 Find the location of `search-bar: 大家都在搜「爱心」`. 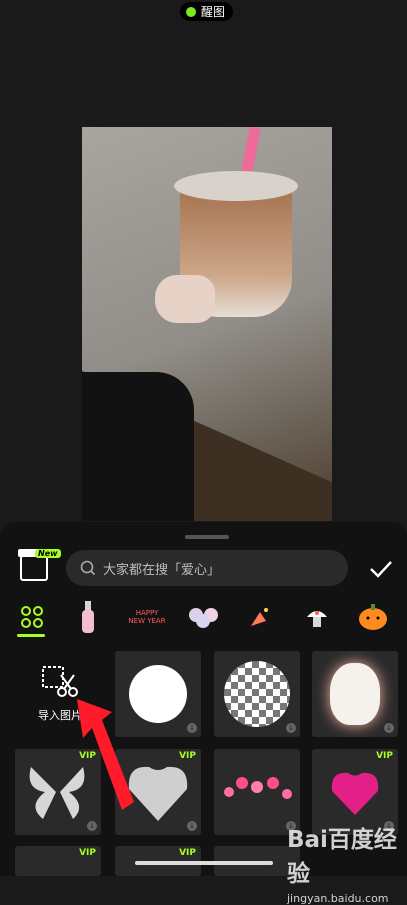

search-bar: 大家都在搜「爱心」 is located at coordinates (207, 568).